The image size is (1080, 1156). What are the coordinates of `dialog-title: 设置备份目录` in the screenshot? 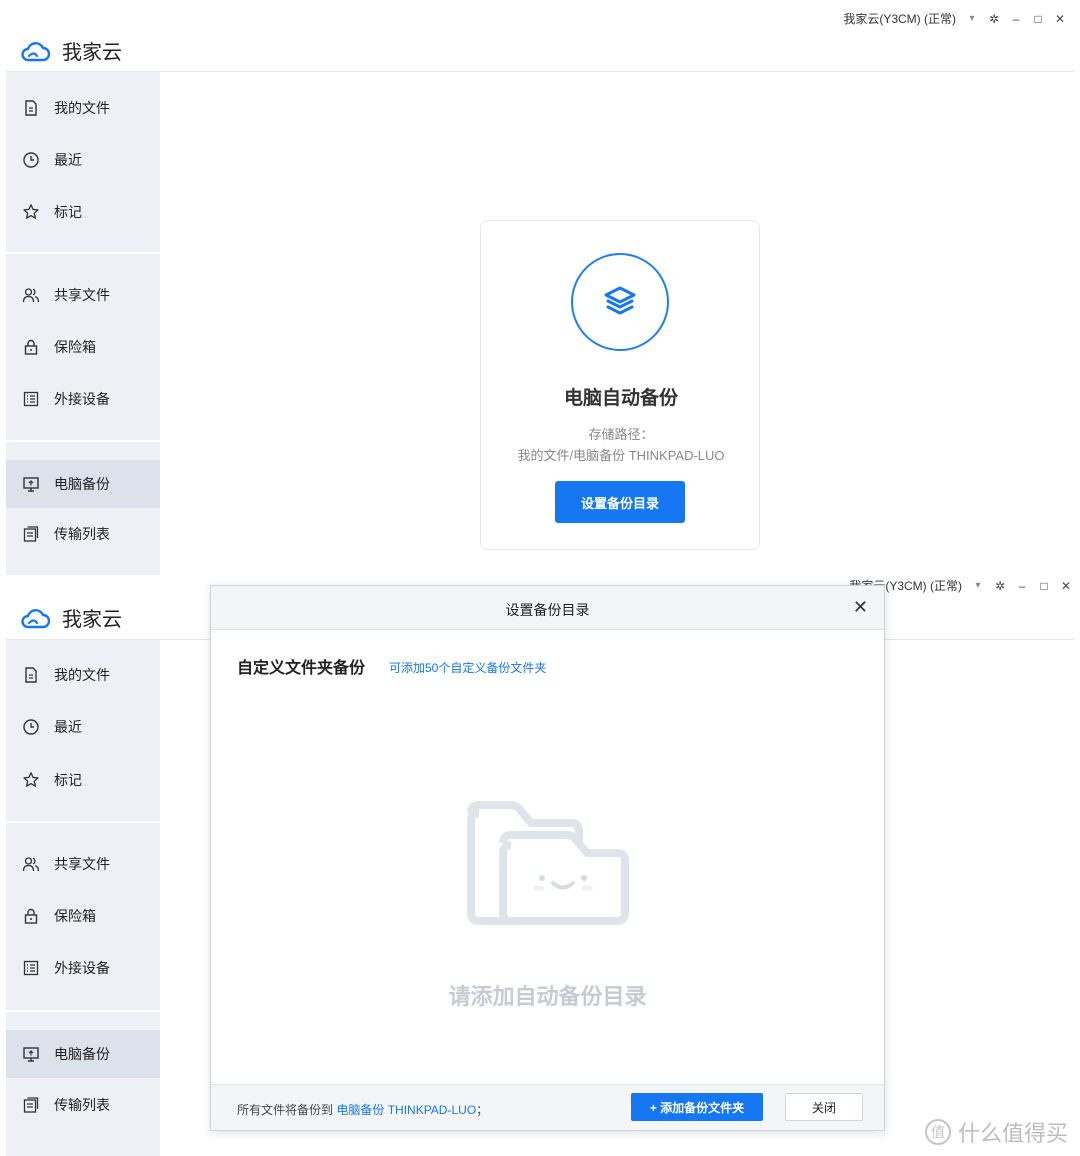 It's located at (547, 610).